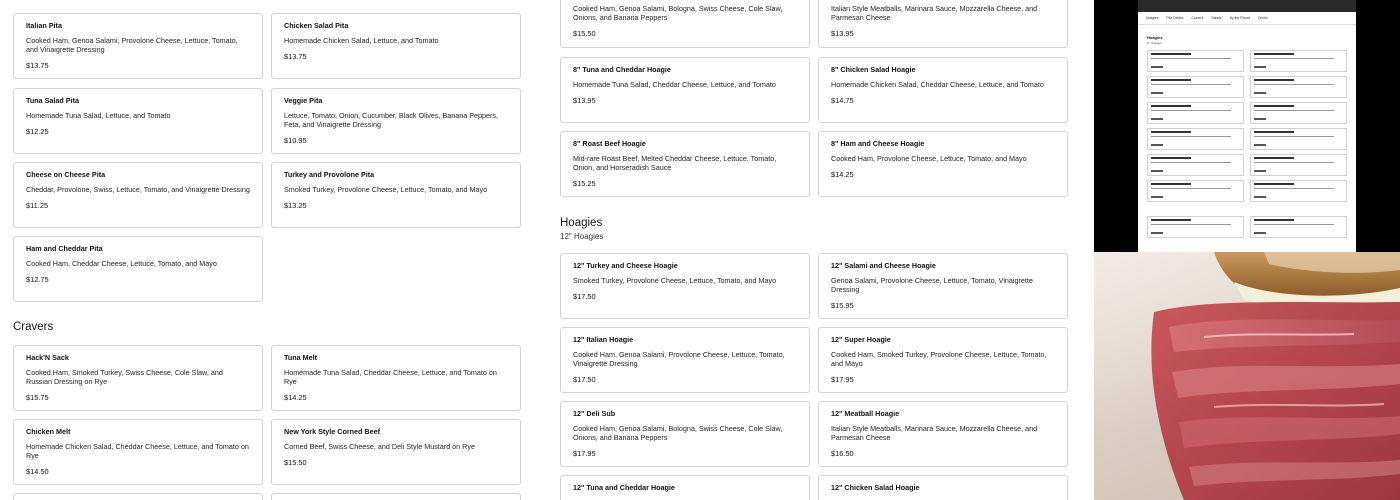  What do you see at coordinates (625, 265) in the screenshot?
I see `menu-item-title: 12" Turkey and Cheese Hoagie` at bounding box center [625, 265].